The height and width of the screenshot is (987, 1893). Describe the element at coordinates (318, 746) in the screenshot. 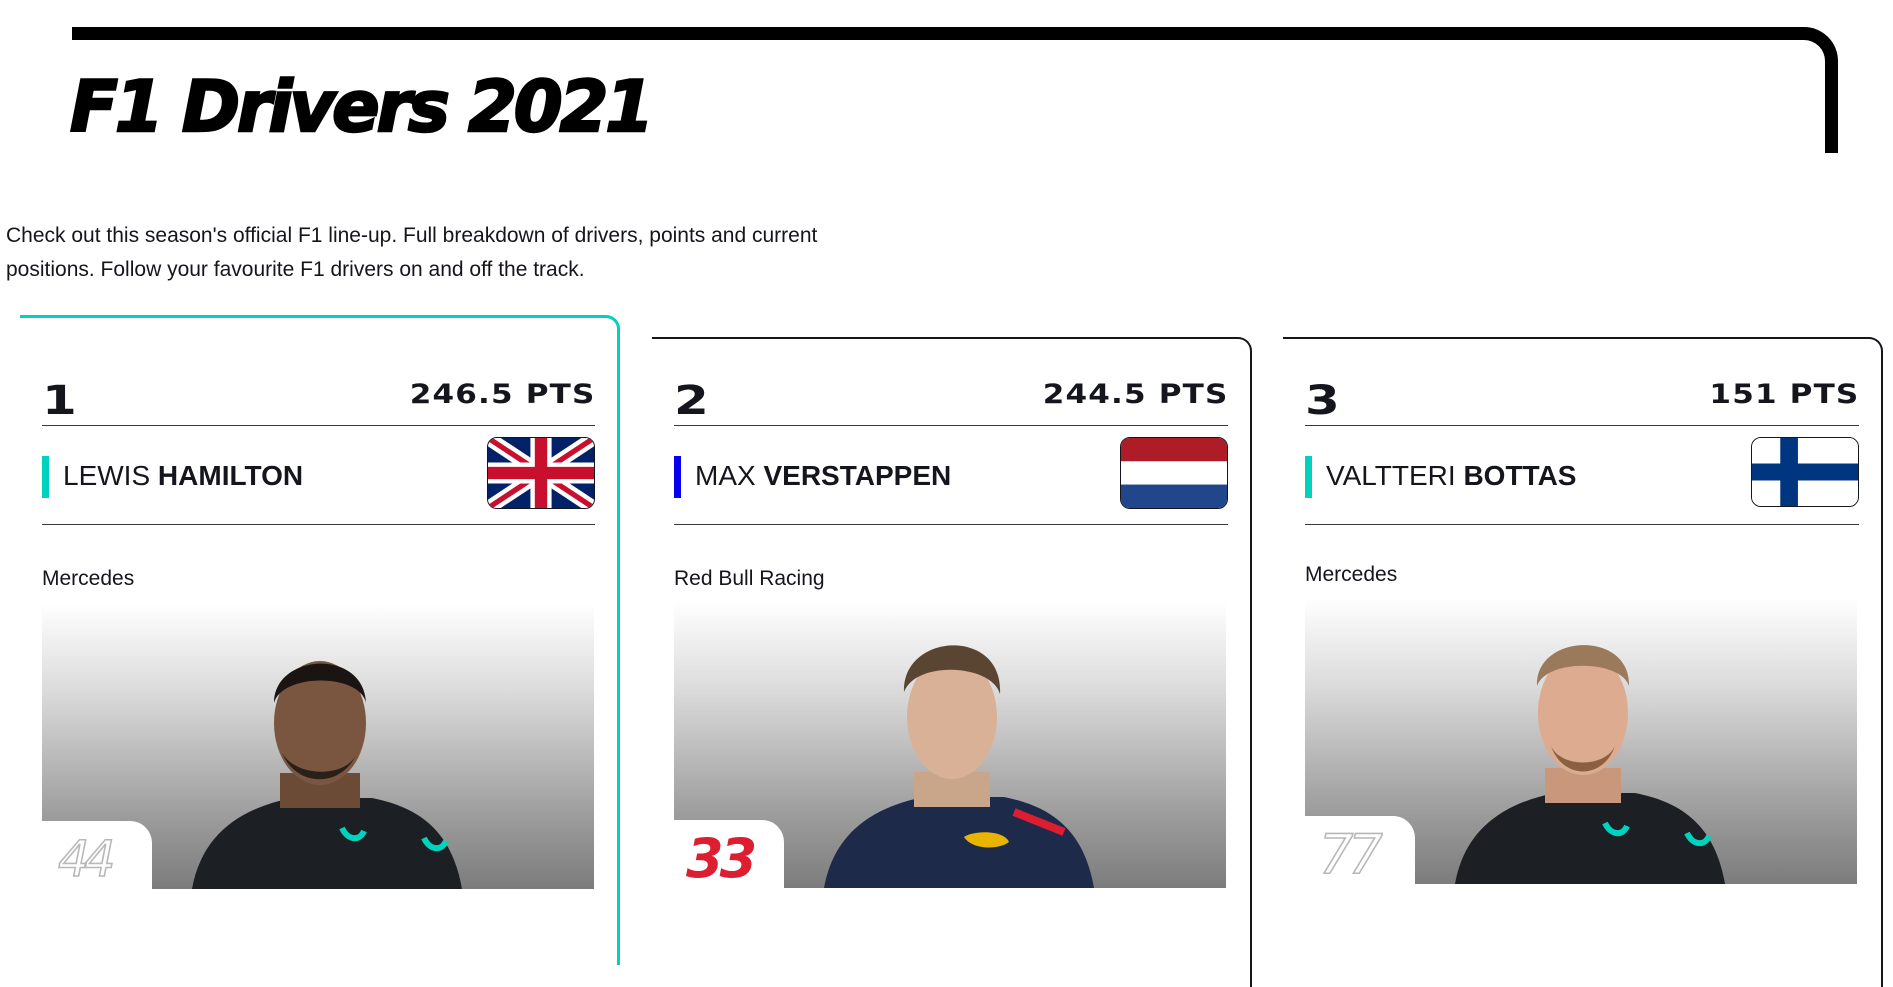

I see `driver-photo: 44` at that location.